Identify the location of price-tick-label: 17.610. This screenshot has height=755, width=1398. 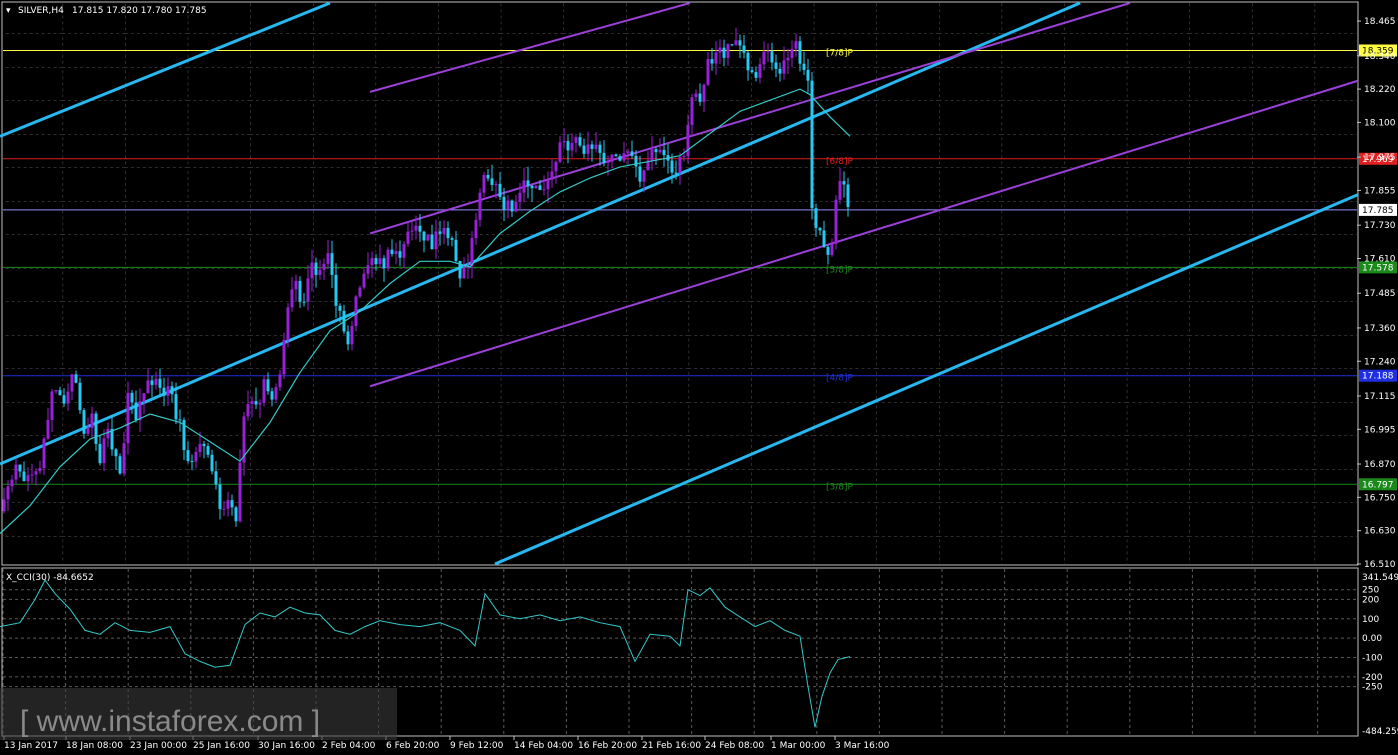
(1380, 260).